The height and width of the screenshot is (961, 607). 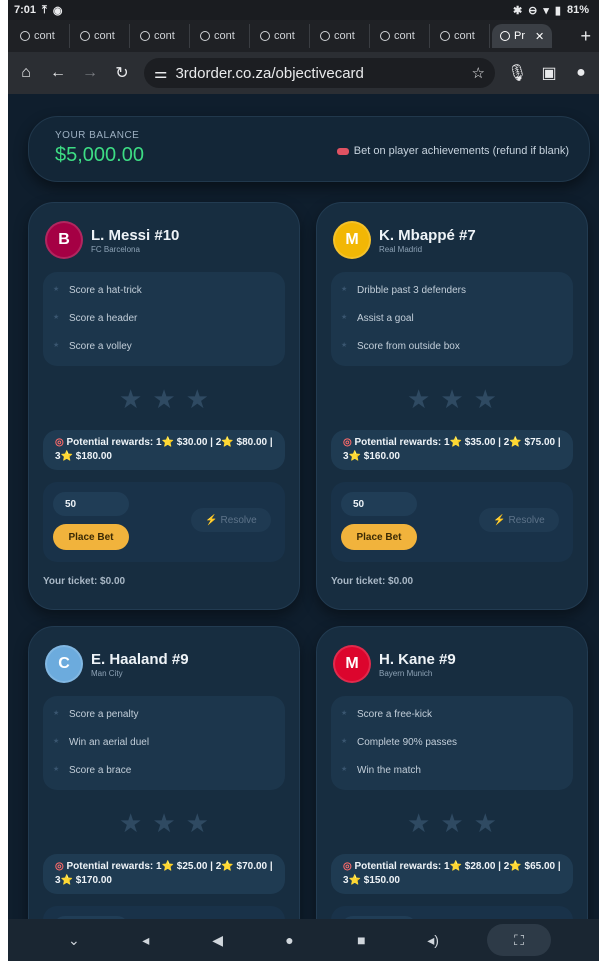 I want to click on back-nav-icon: ◀, so click(x=218, y=940).